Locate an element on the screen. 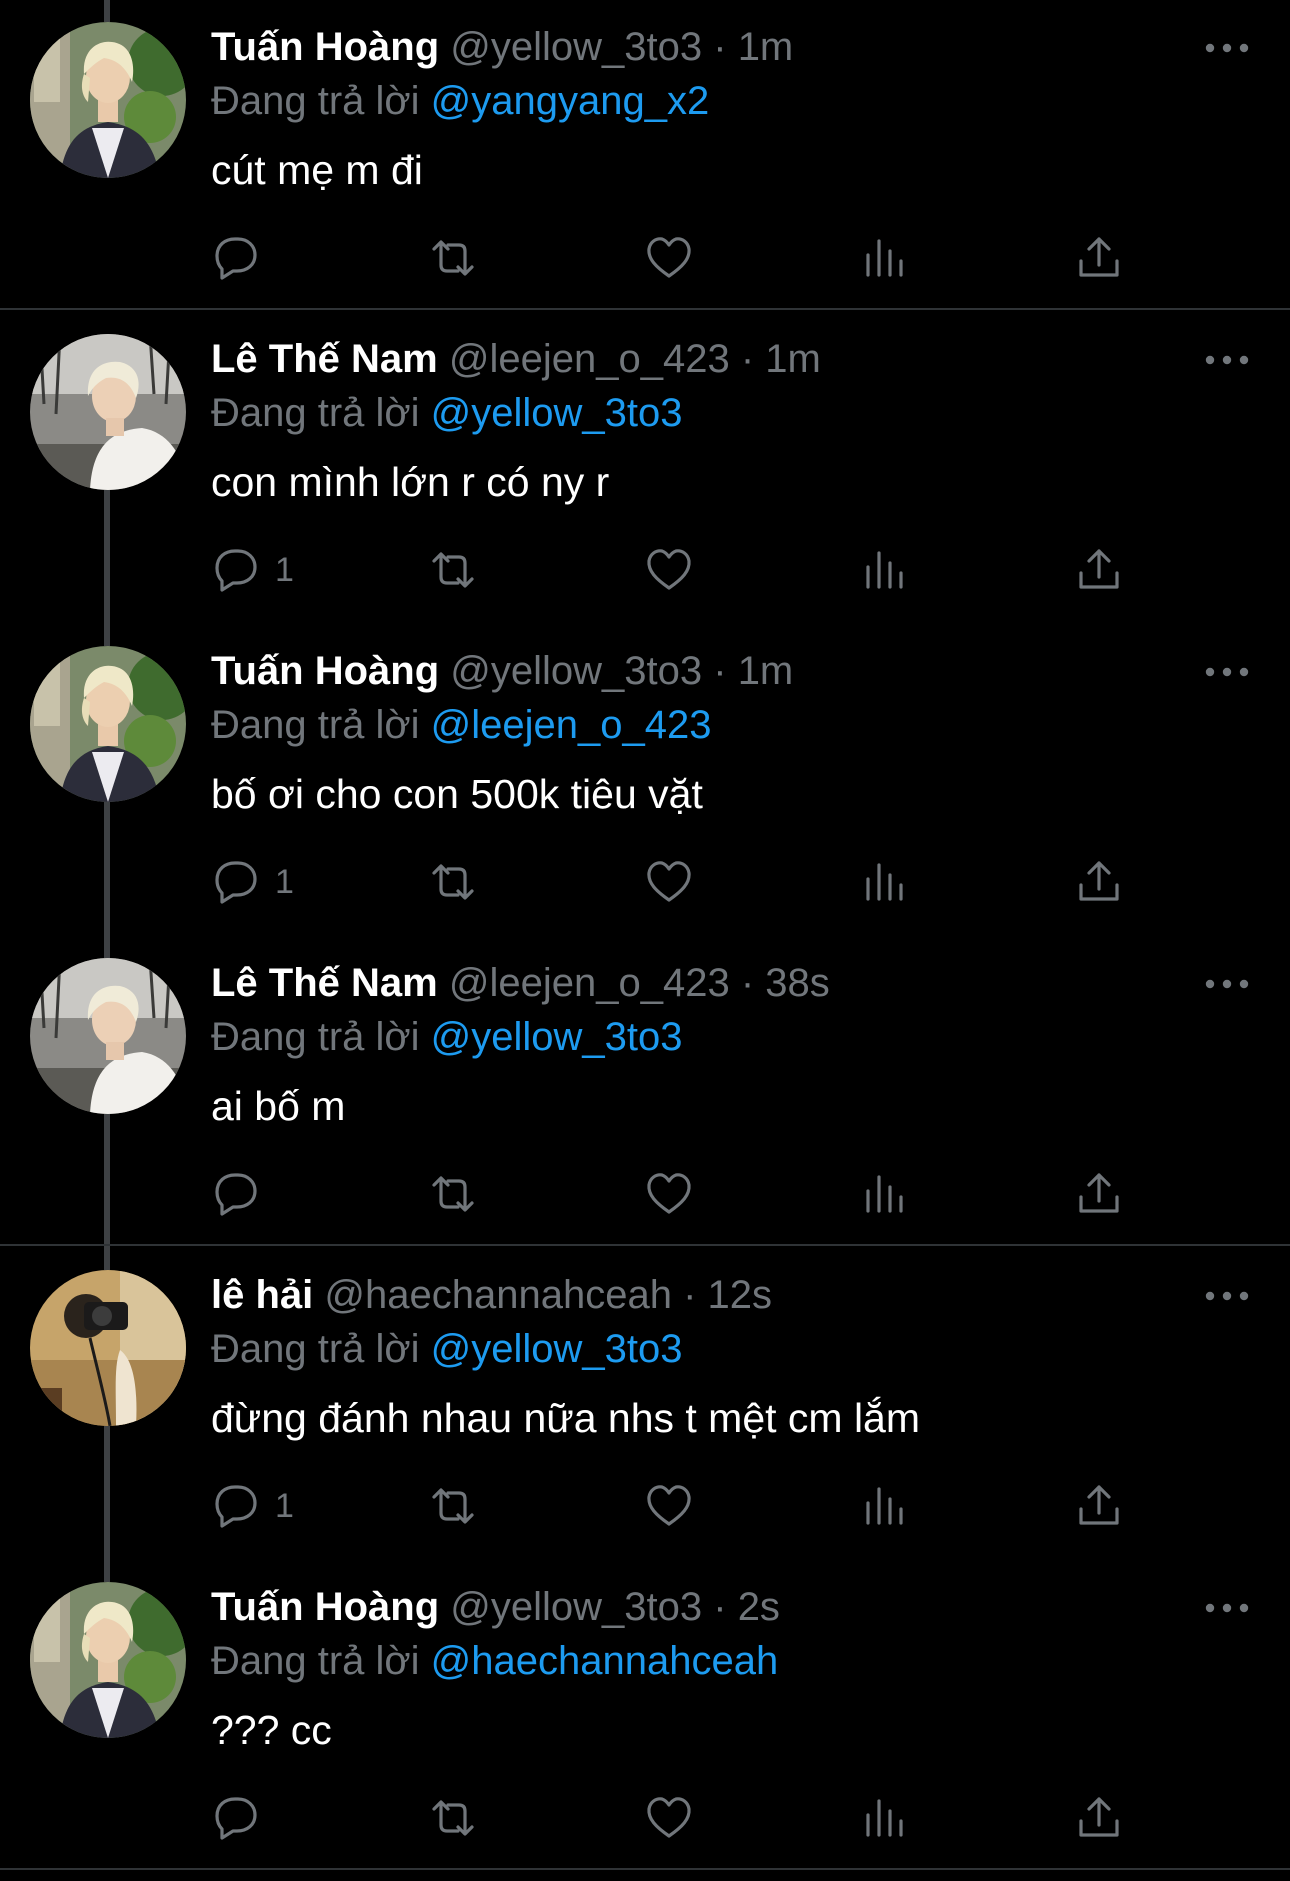 This screenshot has height=1881, width=1290. tweet-header: Tuấn Hoàng @yellow_3to3 · 1m is located at coordinates (502, 47).